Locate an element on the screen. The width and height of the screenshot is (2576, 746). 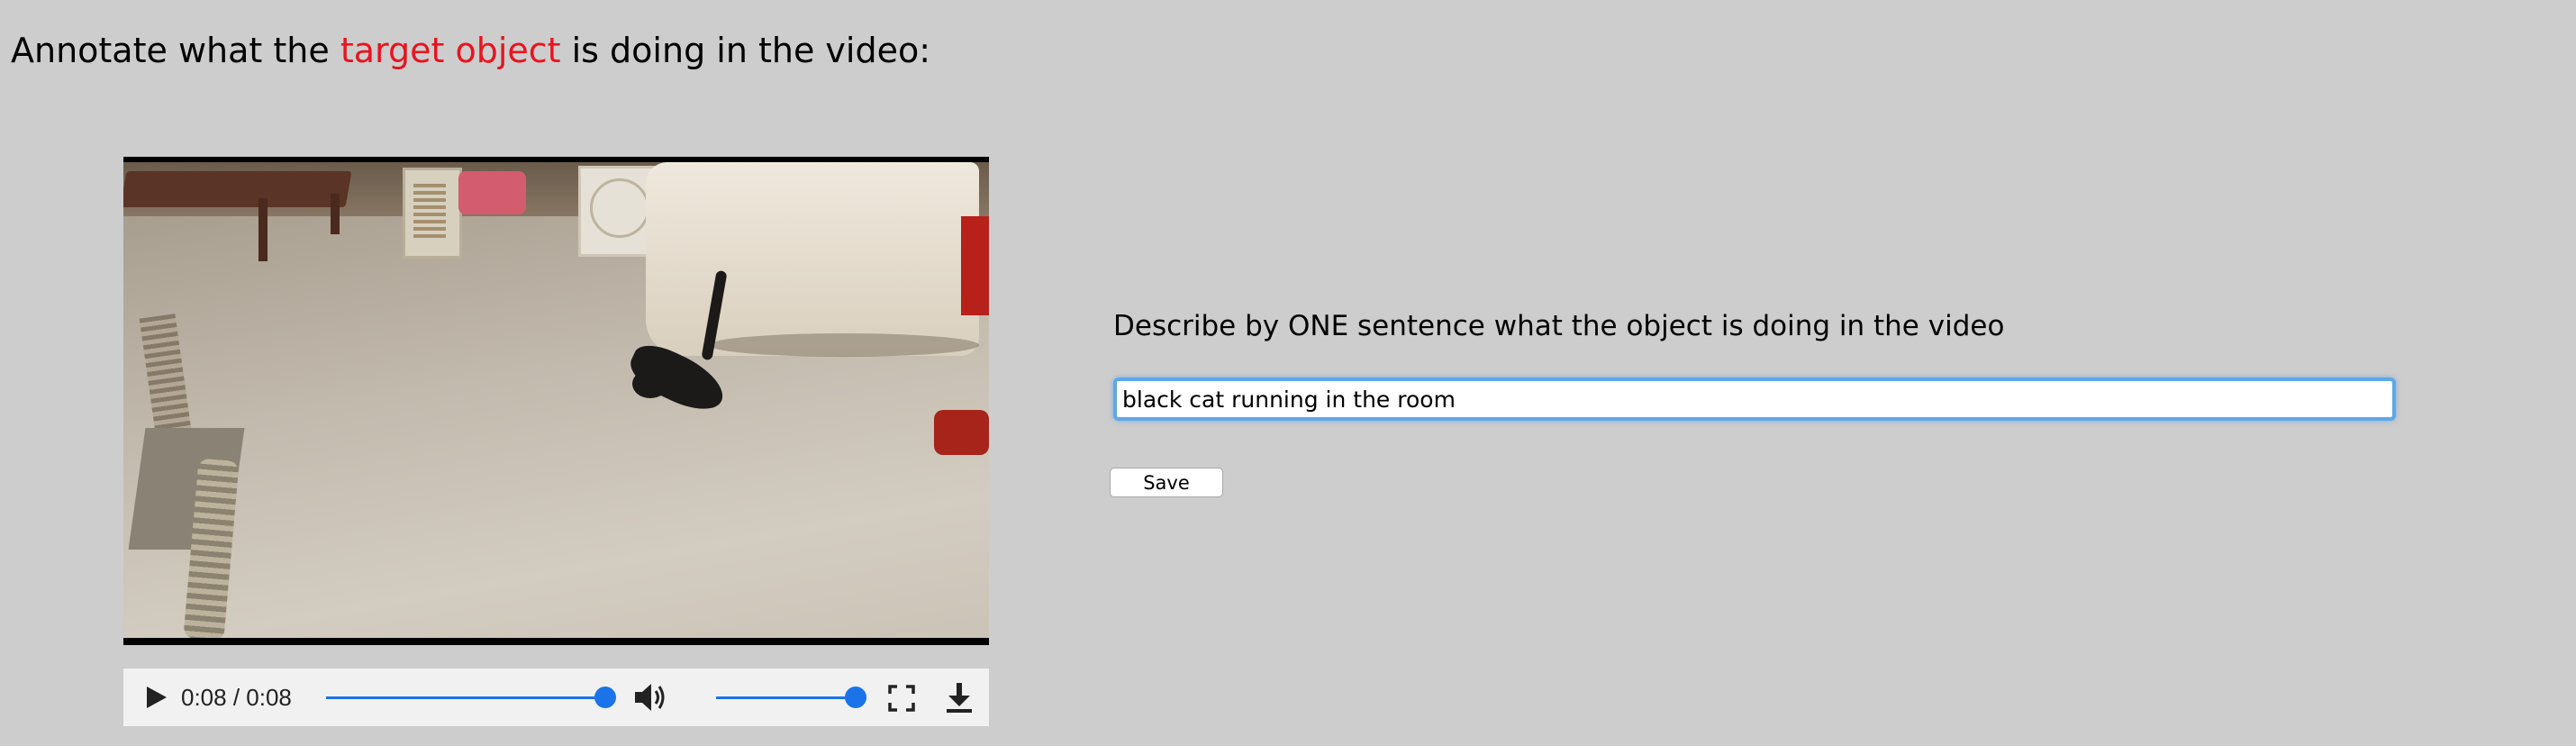
volume-track is located at coordinates (786, 697).